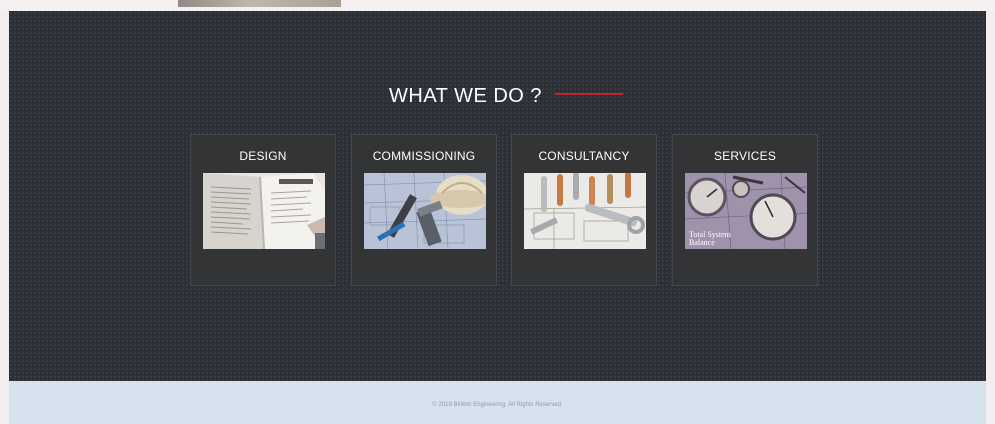 This screenshot has height=424, width=995. What do you see at coordinates (466, 96) in the screenshot?
I see `section-title: WHAT WE DO ?` at bounding box center [466, 96].